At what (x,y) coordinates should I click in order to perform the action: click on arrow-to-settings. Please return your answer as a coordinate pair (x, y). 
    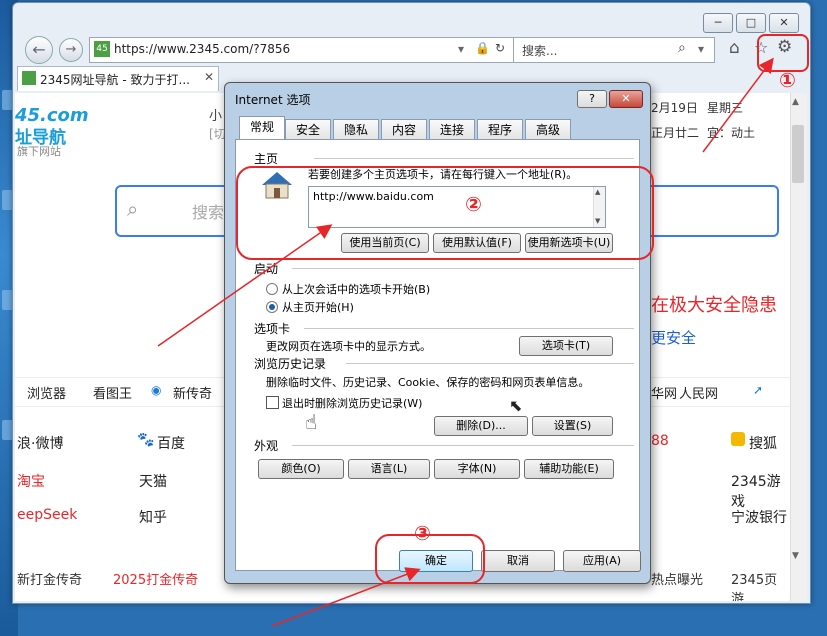
    Looking at the image, I should click on (738, 105).